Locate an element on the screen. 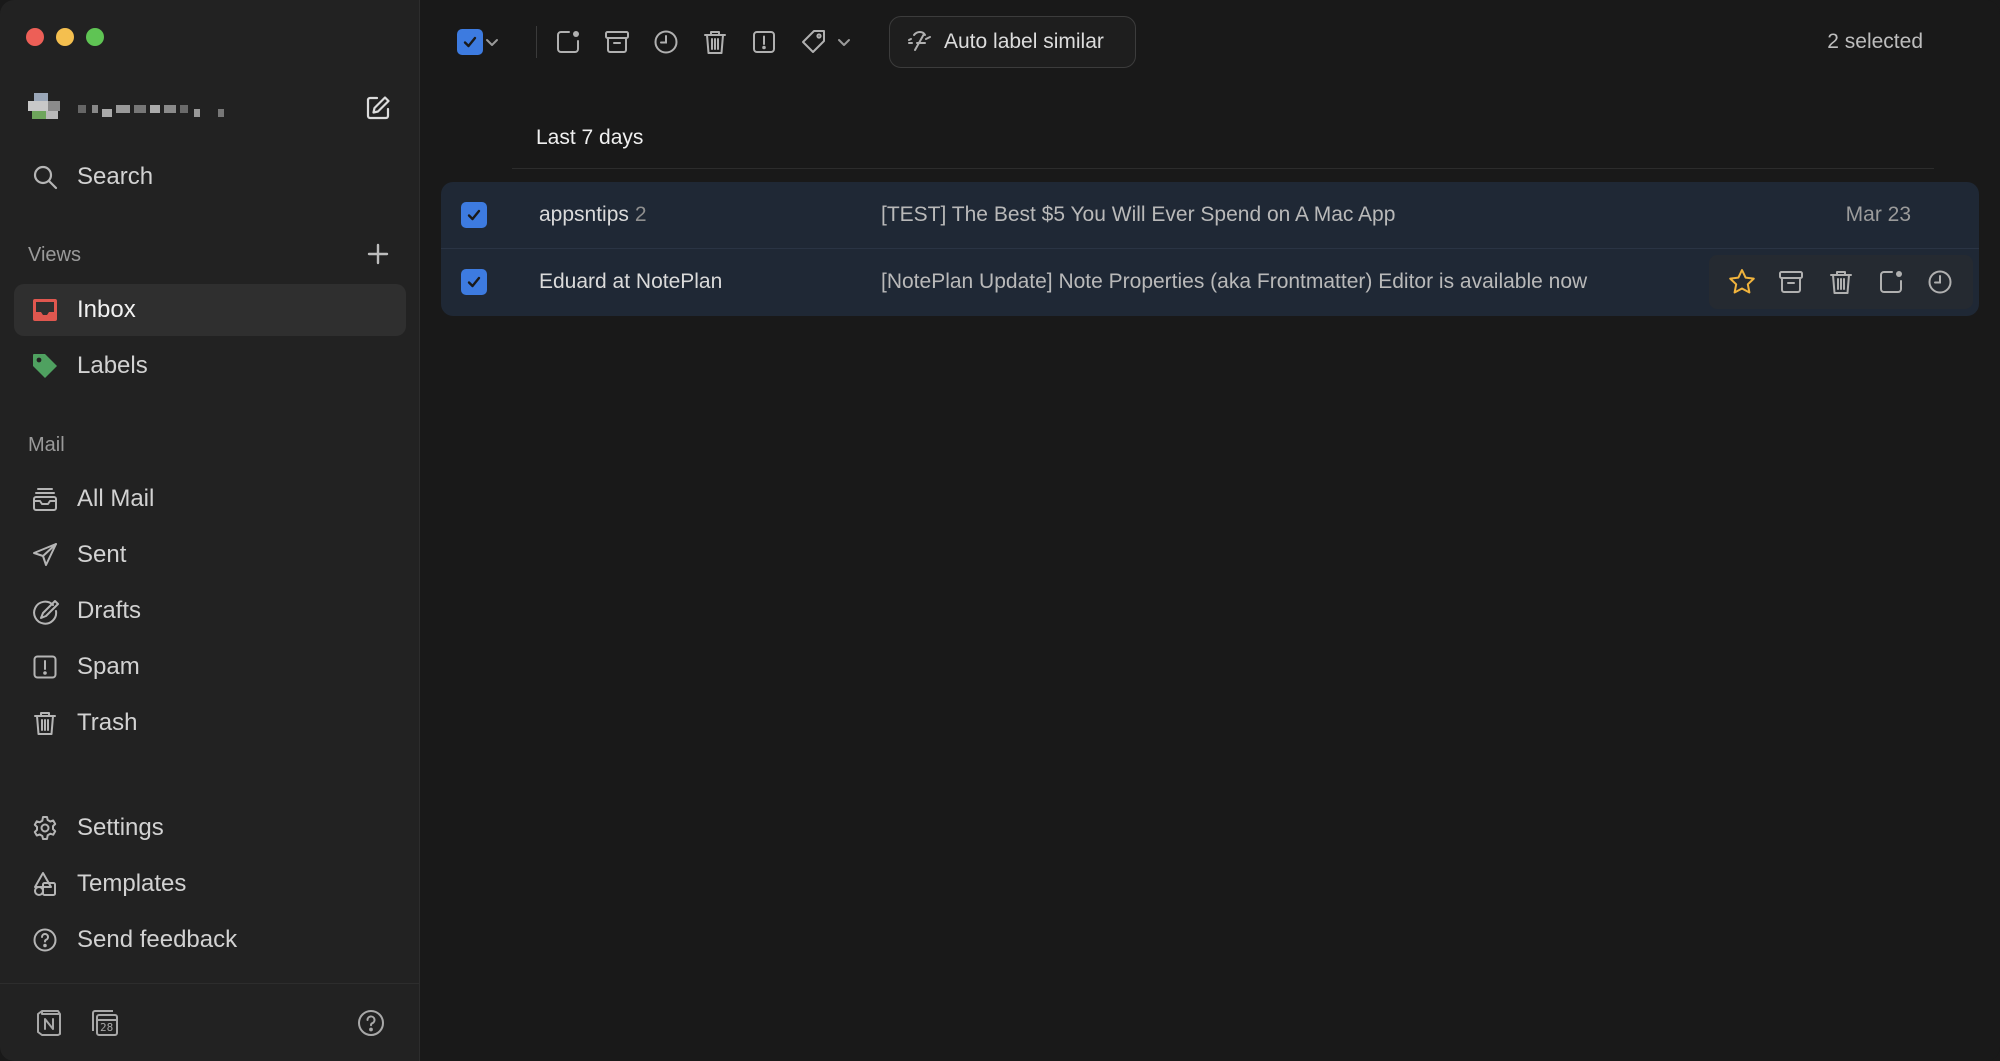  label-button is located at coordinates (814, 42).